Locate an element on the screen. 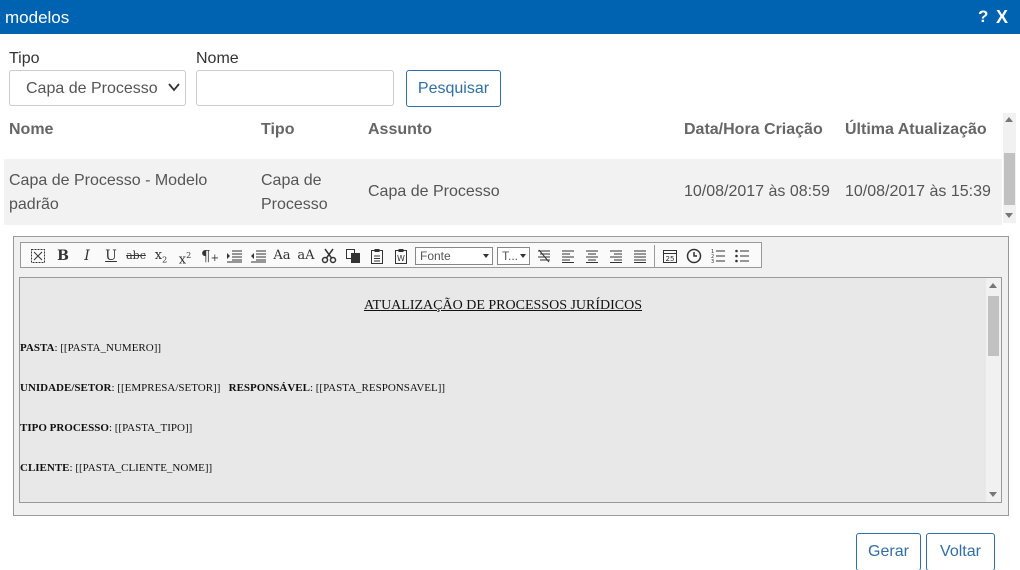  nome-label: Nome is located at coordinates (217, 58).